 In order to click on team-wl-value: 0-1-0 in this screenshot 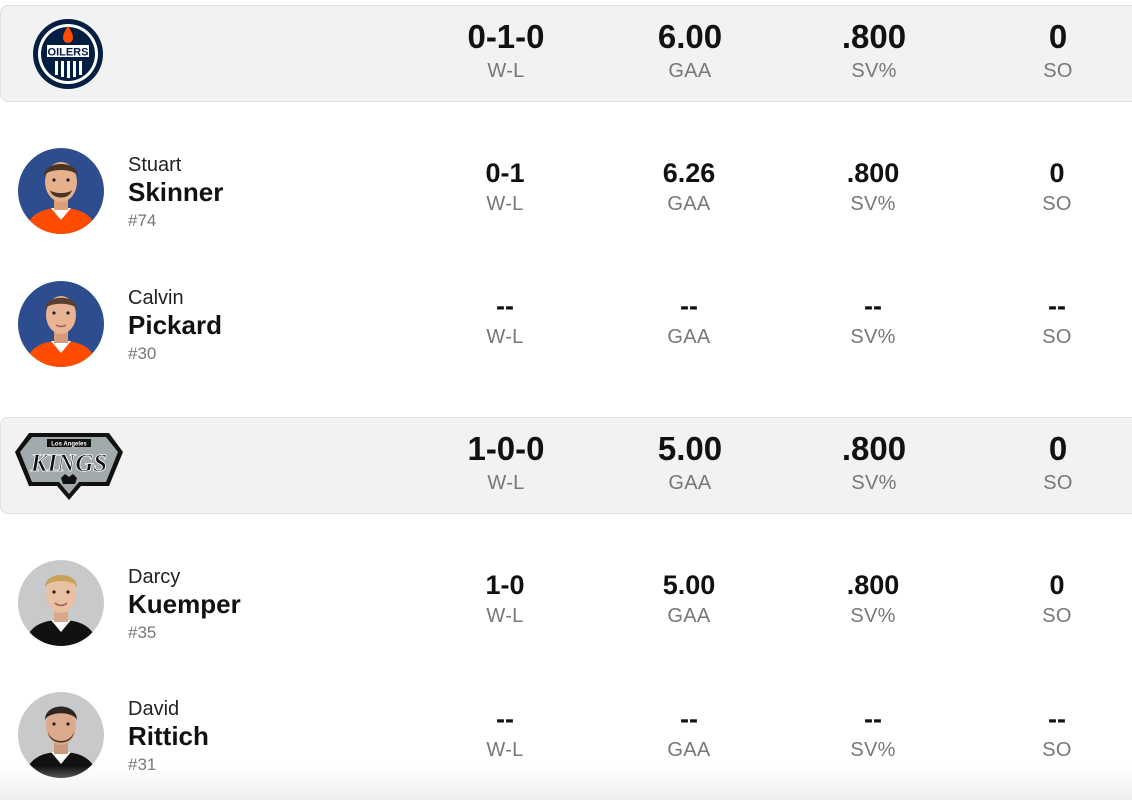, I will do `click(506, 36)`.